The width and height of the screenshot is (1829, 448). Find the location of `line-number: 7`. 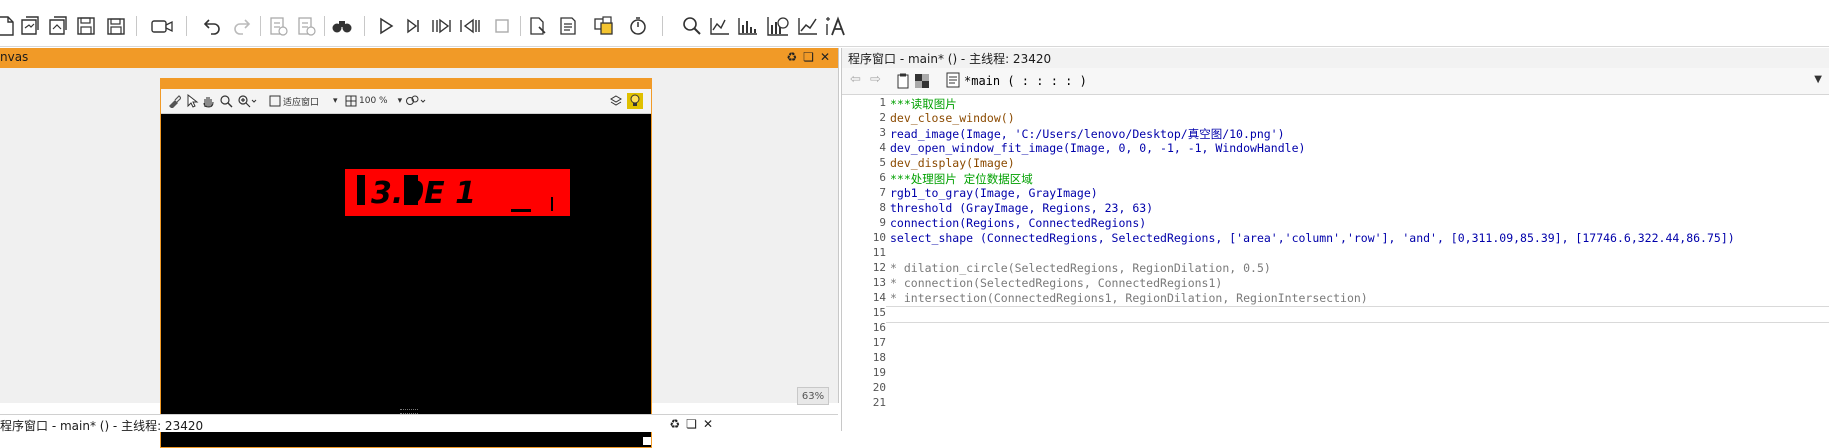

line-number: 7 is located at coordinates (882, 192).